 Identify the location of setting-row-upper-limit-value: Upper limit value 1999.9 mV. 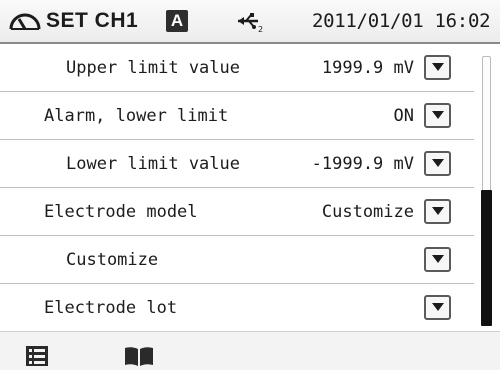
(237, 68).